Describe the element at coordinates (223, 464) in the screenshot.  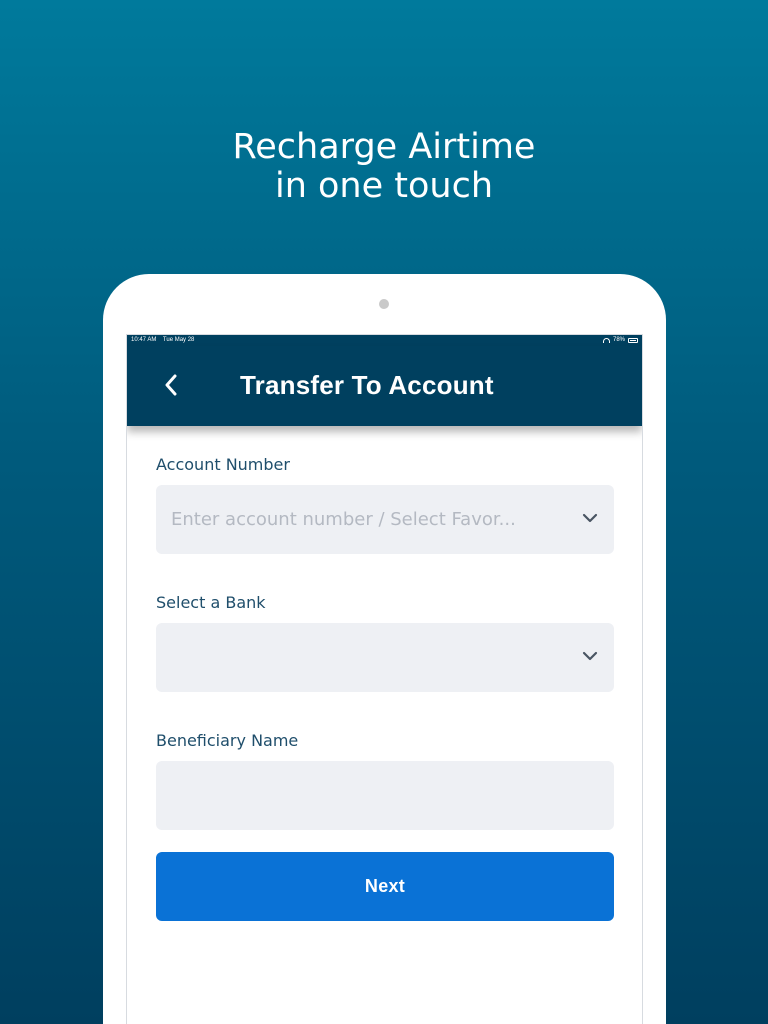
I see `account-number-label: Account Number` at that location.